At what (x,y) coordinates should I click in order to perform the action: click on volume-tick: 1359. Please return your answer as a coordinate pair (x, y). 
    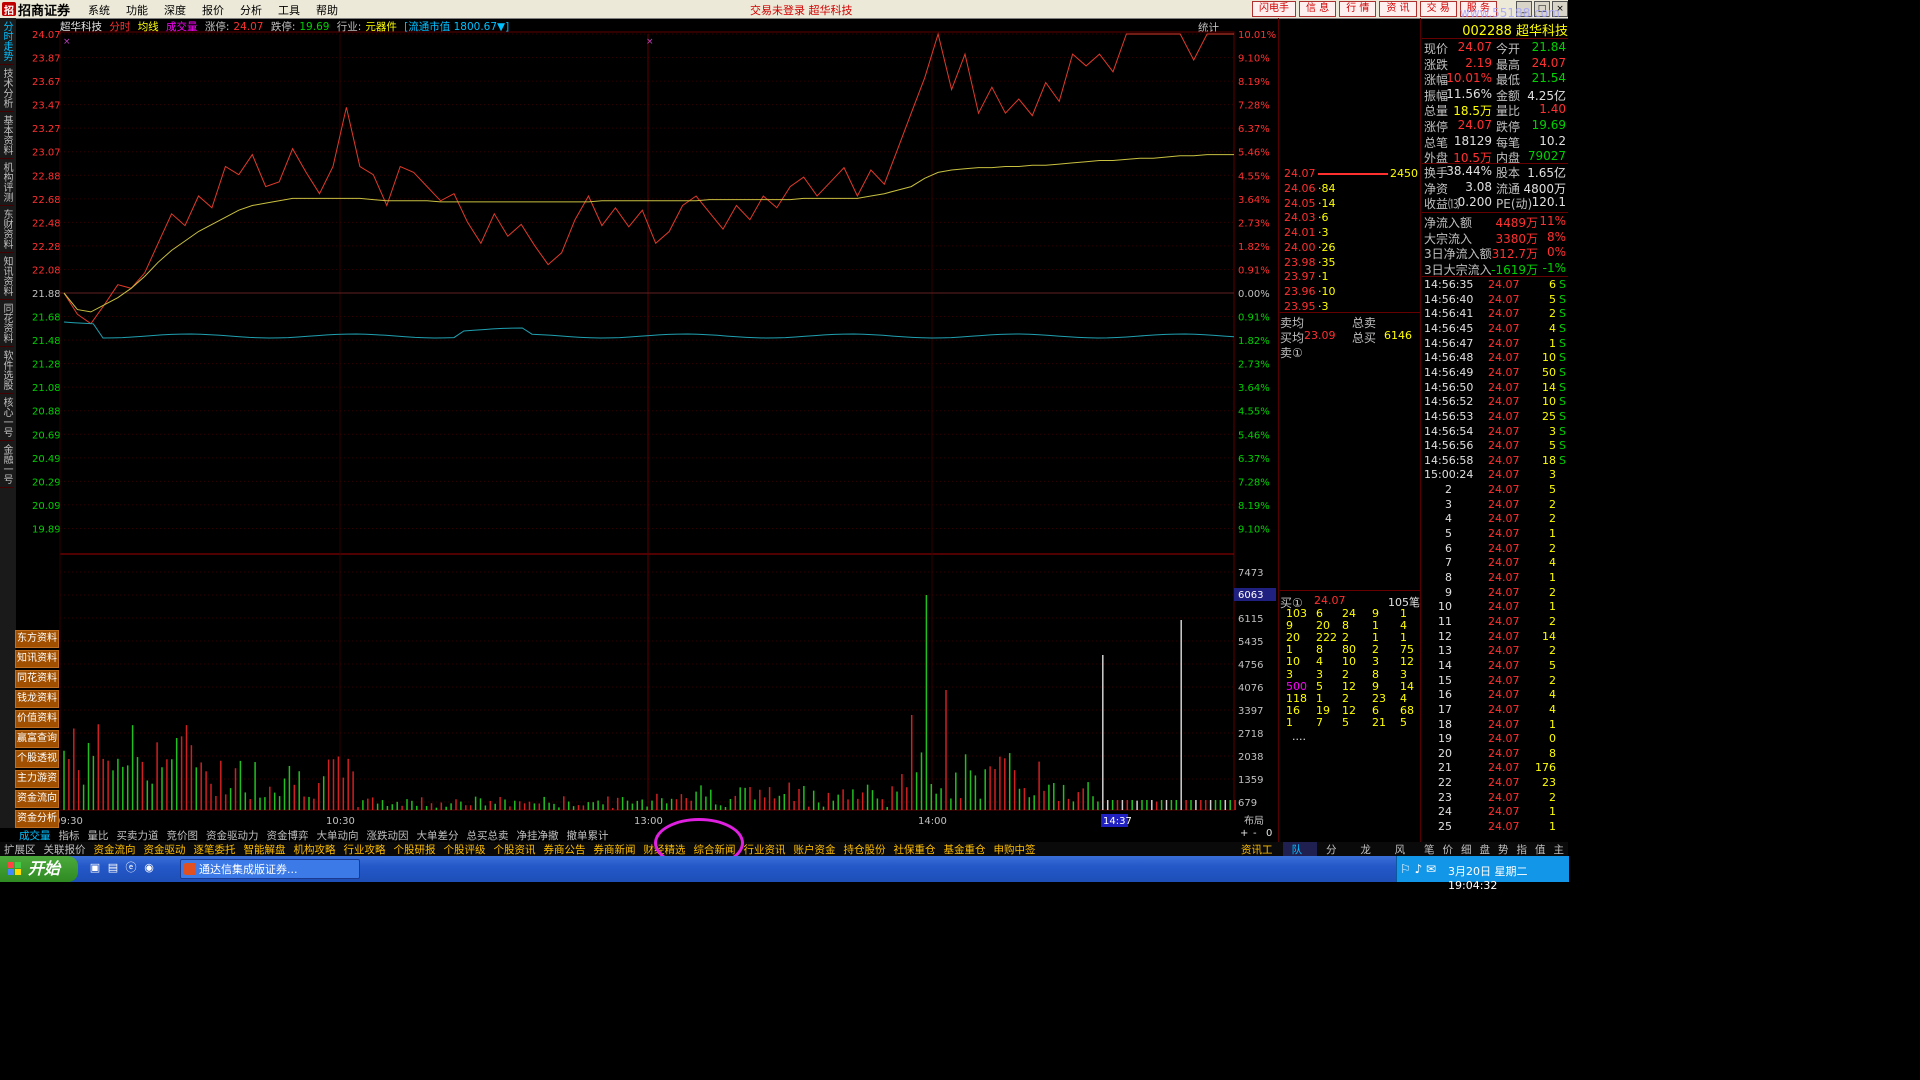
    Looking at the image, I should click on (1250, 780).